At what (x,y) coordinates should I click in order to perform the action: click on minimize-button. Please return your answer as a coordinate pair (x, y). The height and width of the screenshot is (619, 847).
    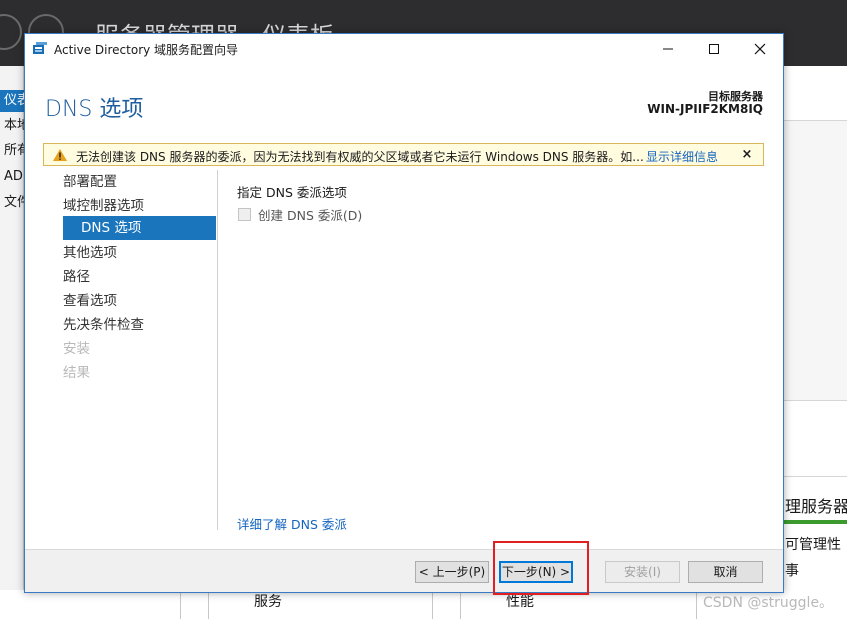
    Looking at the image, I should click on (668, 49).